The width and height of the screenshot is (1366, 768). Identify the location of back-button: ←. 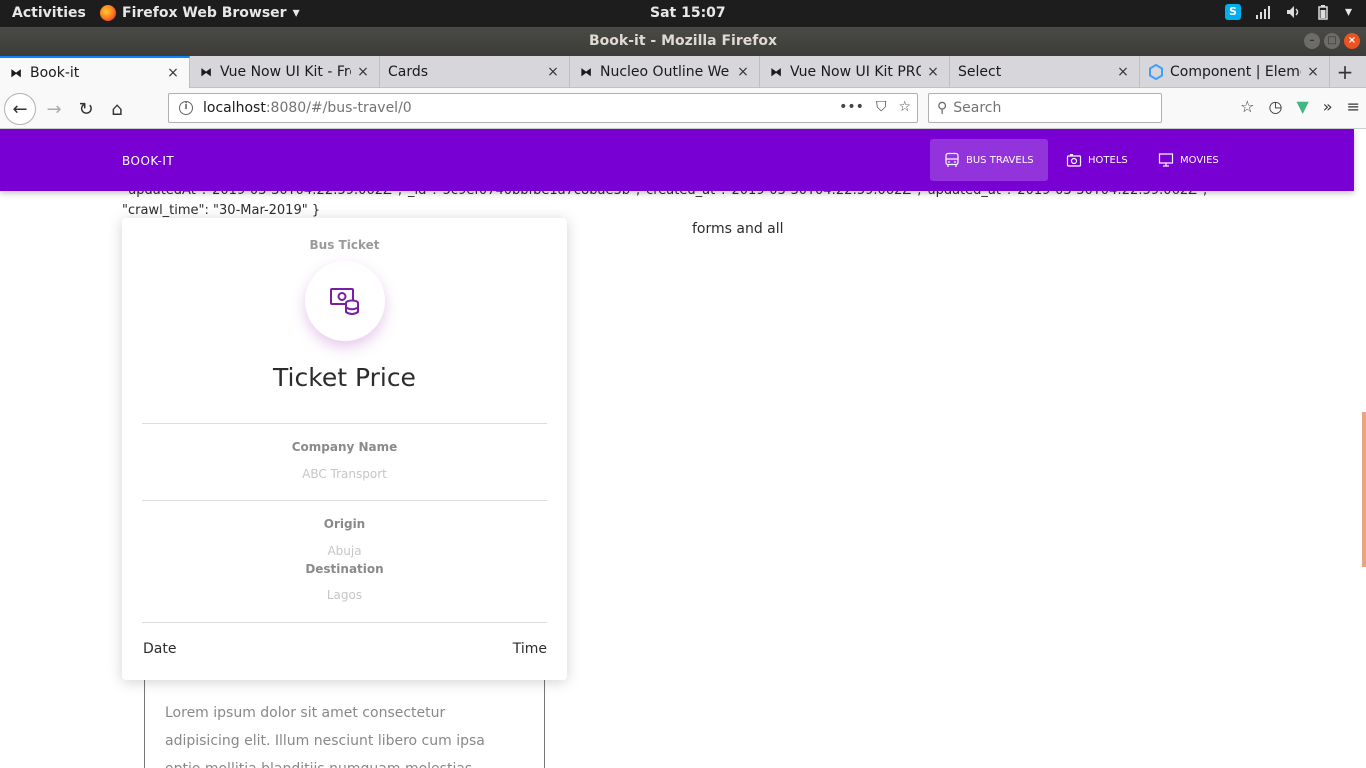
(20, 109).